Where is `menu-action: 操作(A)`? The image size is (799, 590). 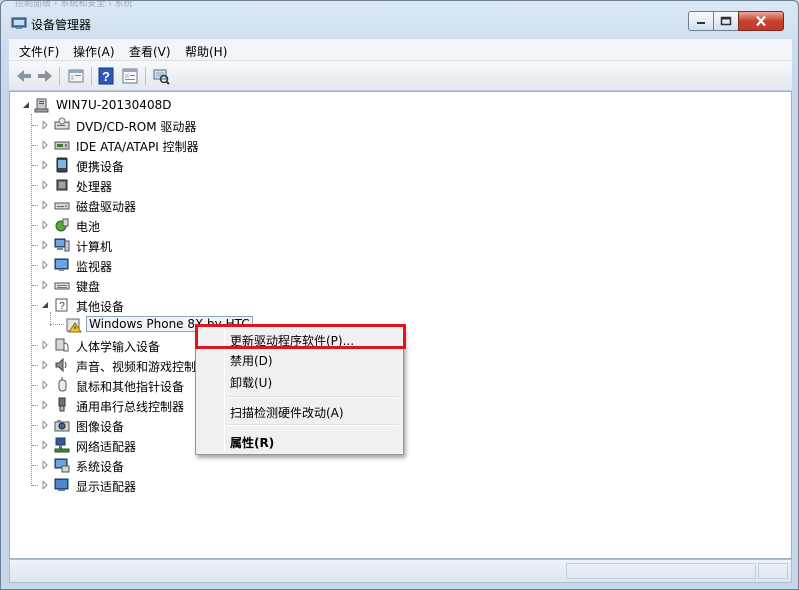 menu-action: 操作(A) is located at coordinates (94, 51).